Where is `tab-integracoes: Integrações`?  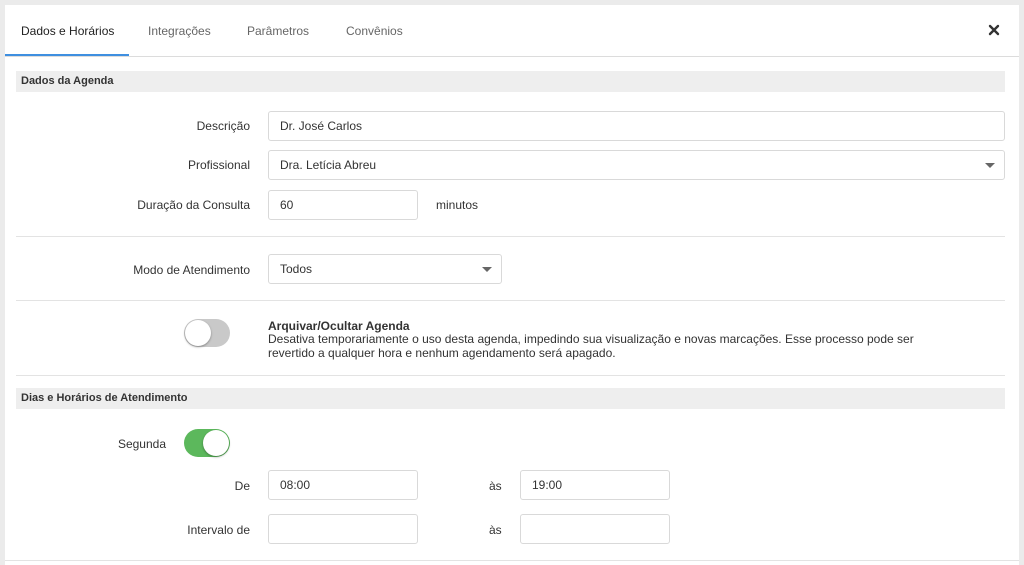 tab-integracoes: Integrações is located at coordinates (179, 31).